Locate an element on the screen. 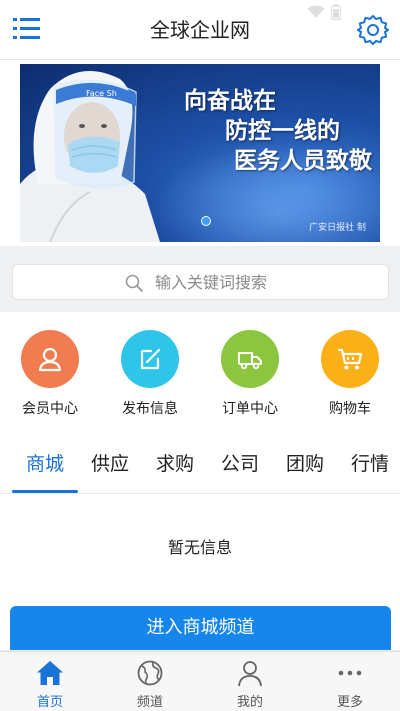 The image size is (400, 711). quick-action-label: 购物车 is located at coordinates (350, 409).